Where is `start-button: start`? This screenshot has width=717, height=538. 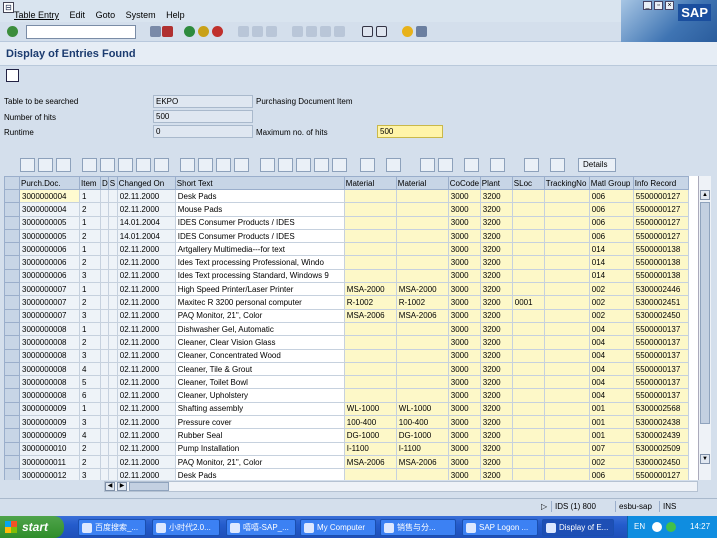 start-button: start is located at coordinates (32, 527).